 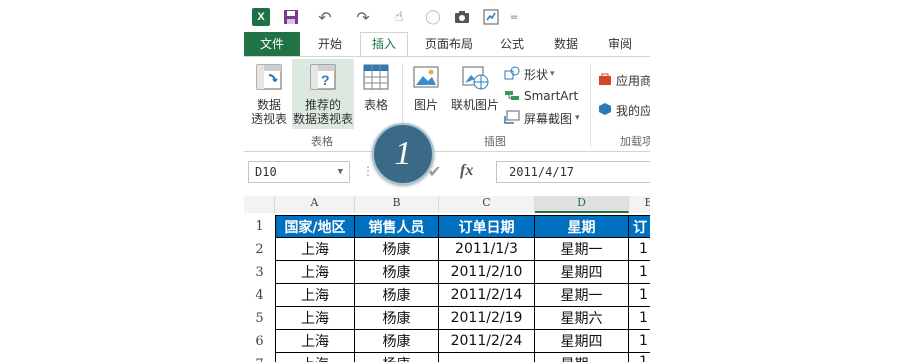 I want to click on tab-home: 开始, so click(x=330, y=44).